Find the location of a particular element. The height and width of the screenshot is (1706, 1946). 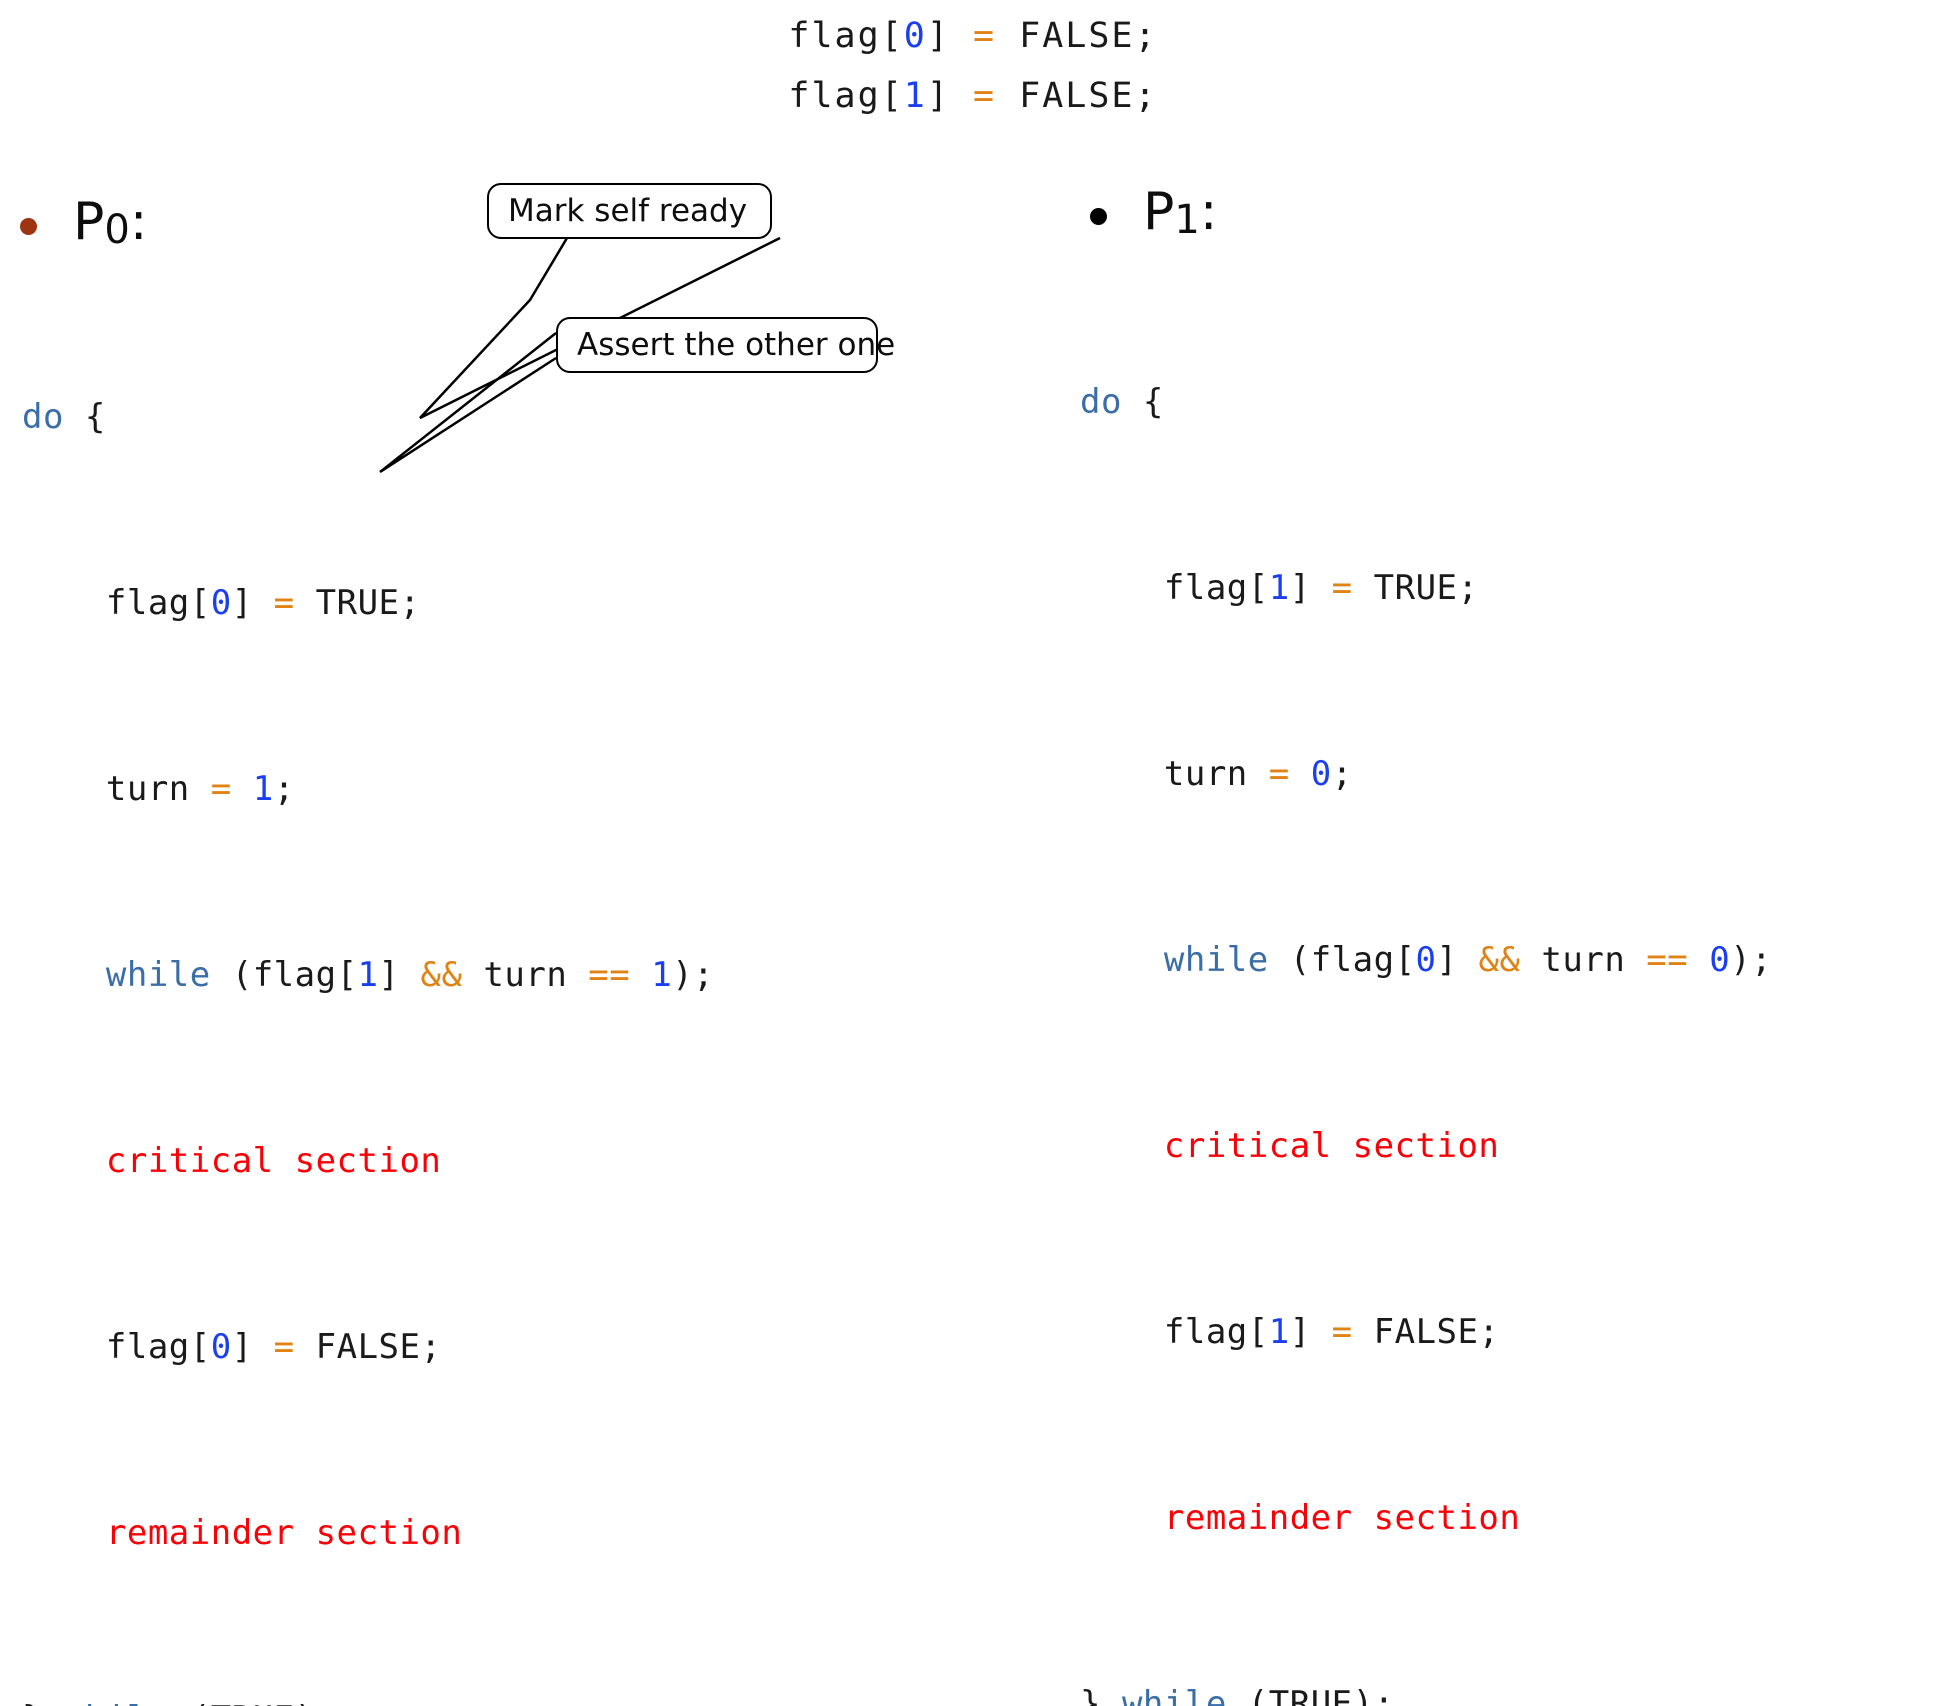

bullet-icon is located at coordinates (1098, 216).